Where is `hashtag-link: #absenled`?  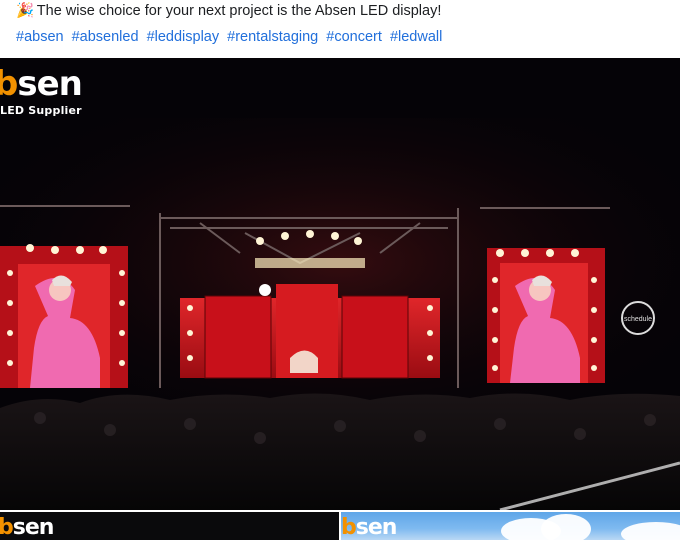 hashtag-link: #absenled is located at coordinates (105, 37).